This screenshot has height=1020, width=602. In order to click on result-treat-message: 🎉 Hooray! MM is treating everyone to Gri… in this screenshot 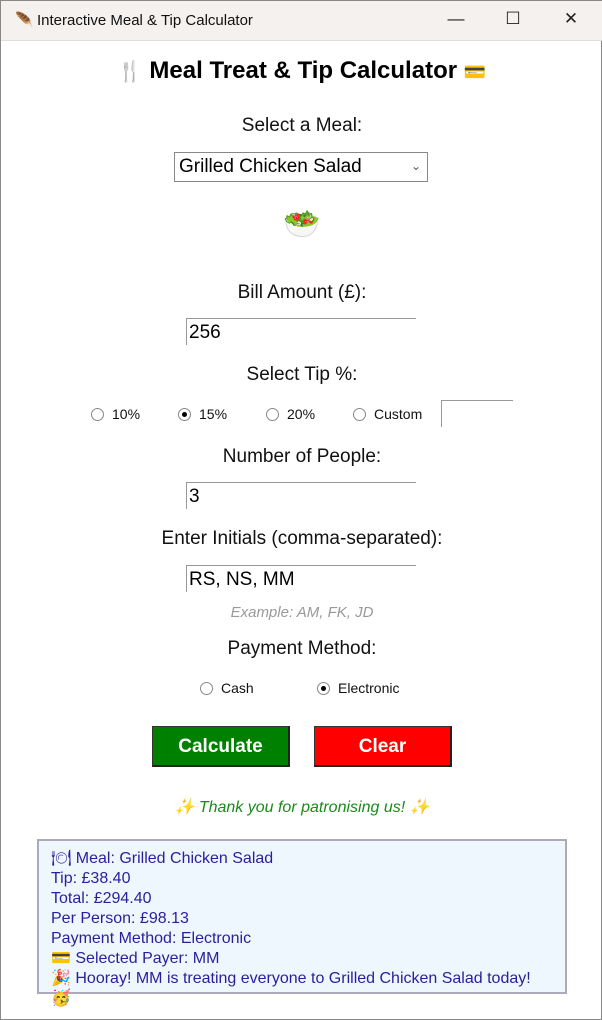, I will do `click(291, 988)`.